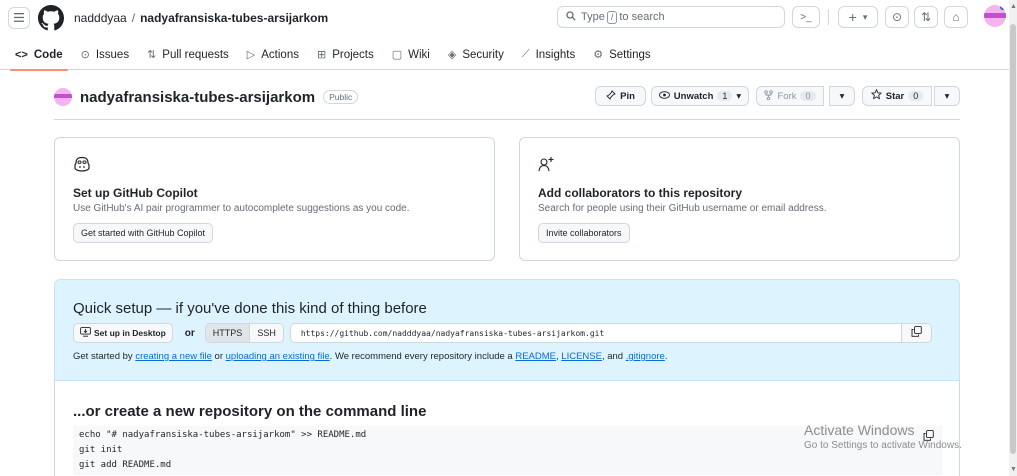 This screenshot has height=476, width=1017. I want to click on copilot-get-started-button: Get started with GitHub Copilot, so click(143, 233).